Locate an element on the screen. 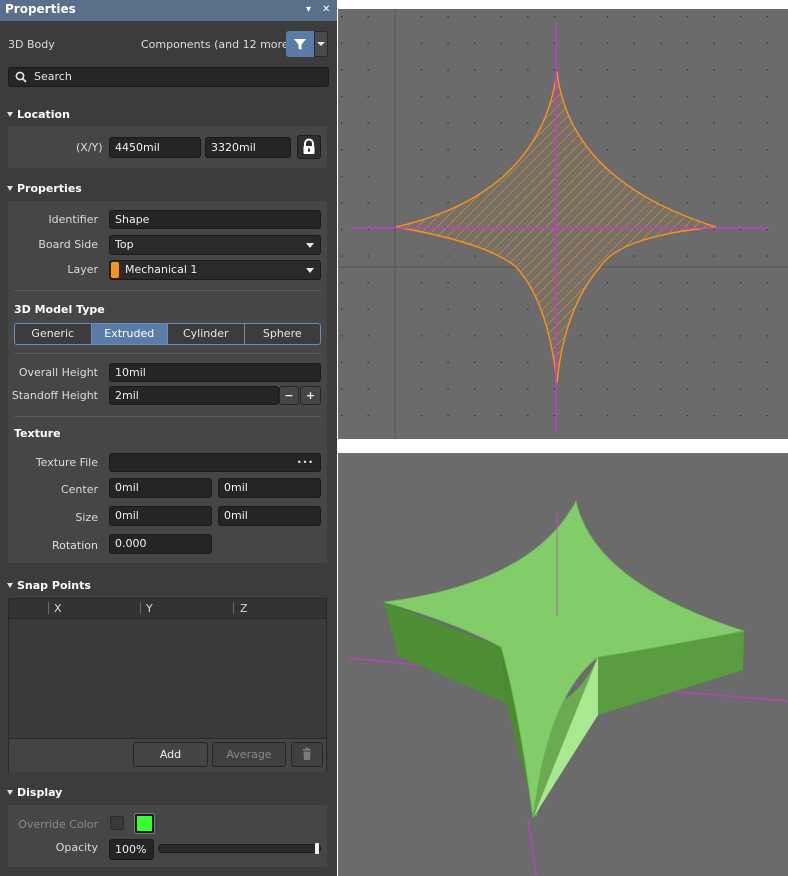 The height and width of the screenshot is (876, 788). override-color-checkbox is located at coordinates (117, 823).